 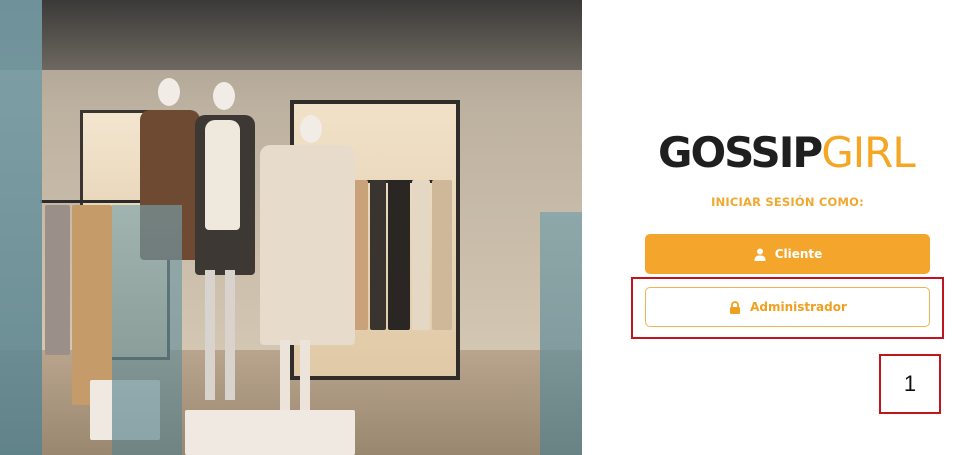 I want to click on annotation-number-box: 1, so click(x=910, y=384).